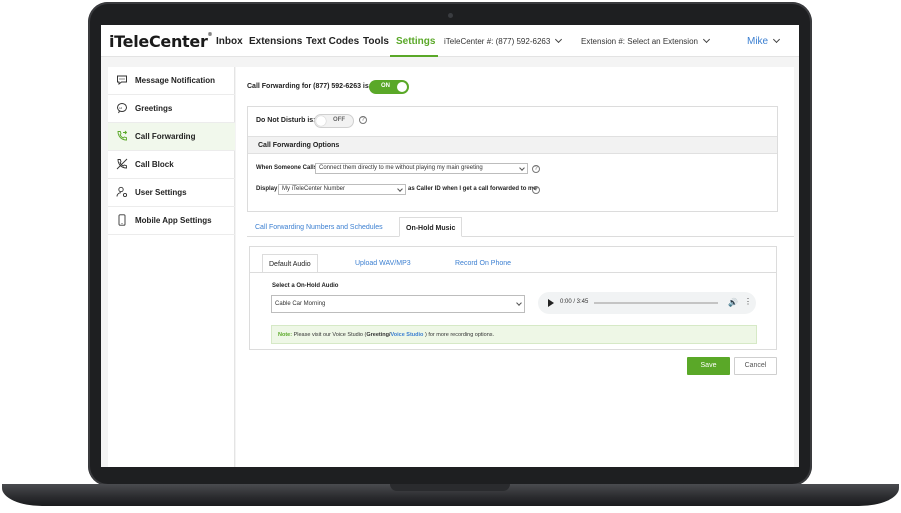 Image resolution: width=901 pixels, height=513 pixels. I want to click on voice-studio-link: Voice Studio, so click(407, 335).